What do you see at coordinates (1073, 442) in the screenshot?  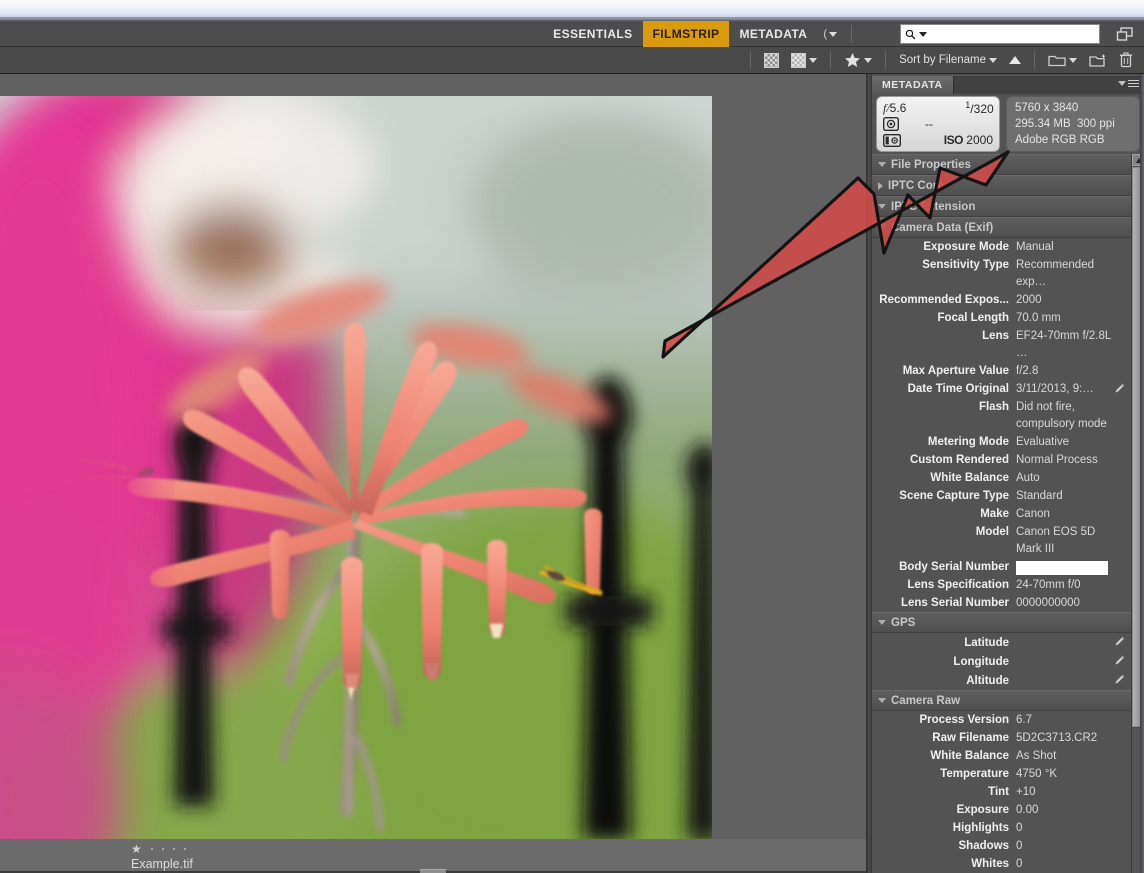 I see `metadata-value: Evaluative` at bounding box center [1073, 442].